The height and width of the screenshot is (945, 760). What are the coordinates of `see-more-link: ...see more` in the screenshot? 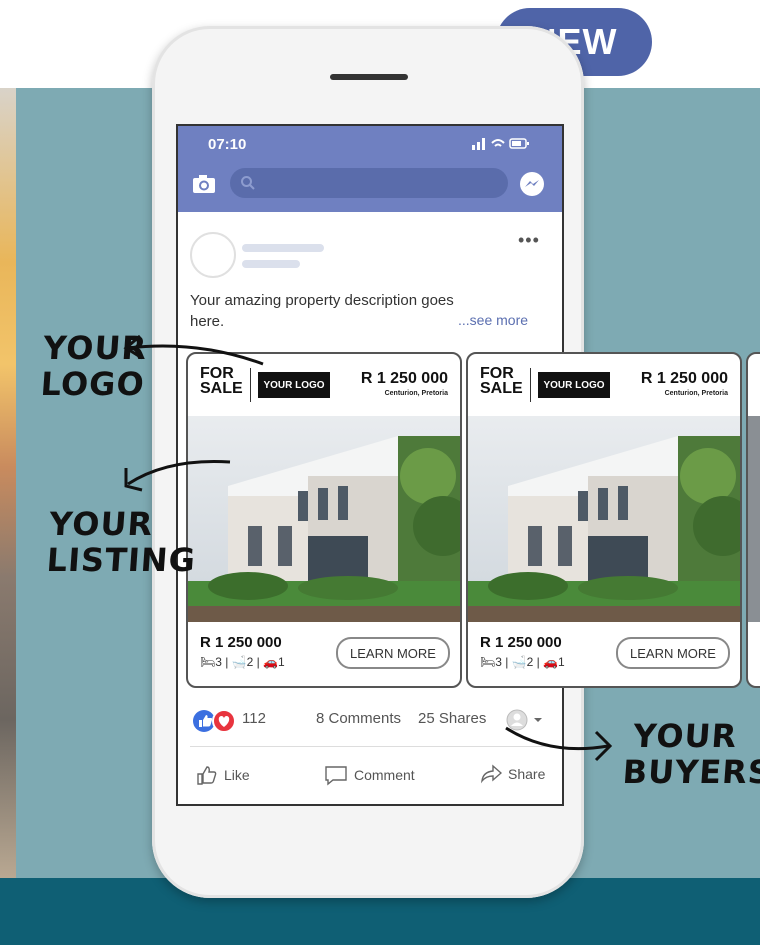 It's located at (493, 320).